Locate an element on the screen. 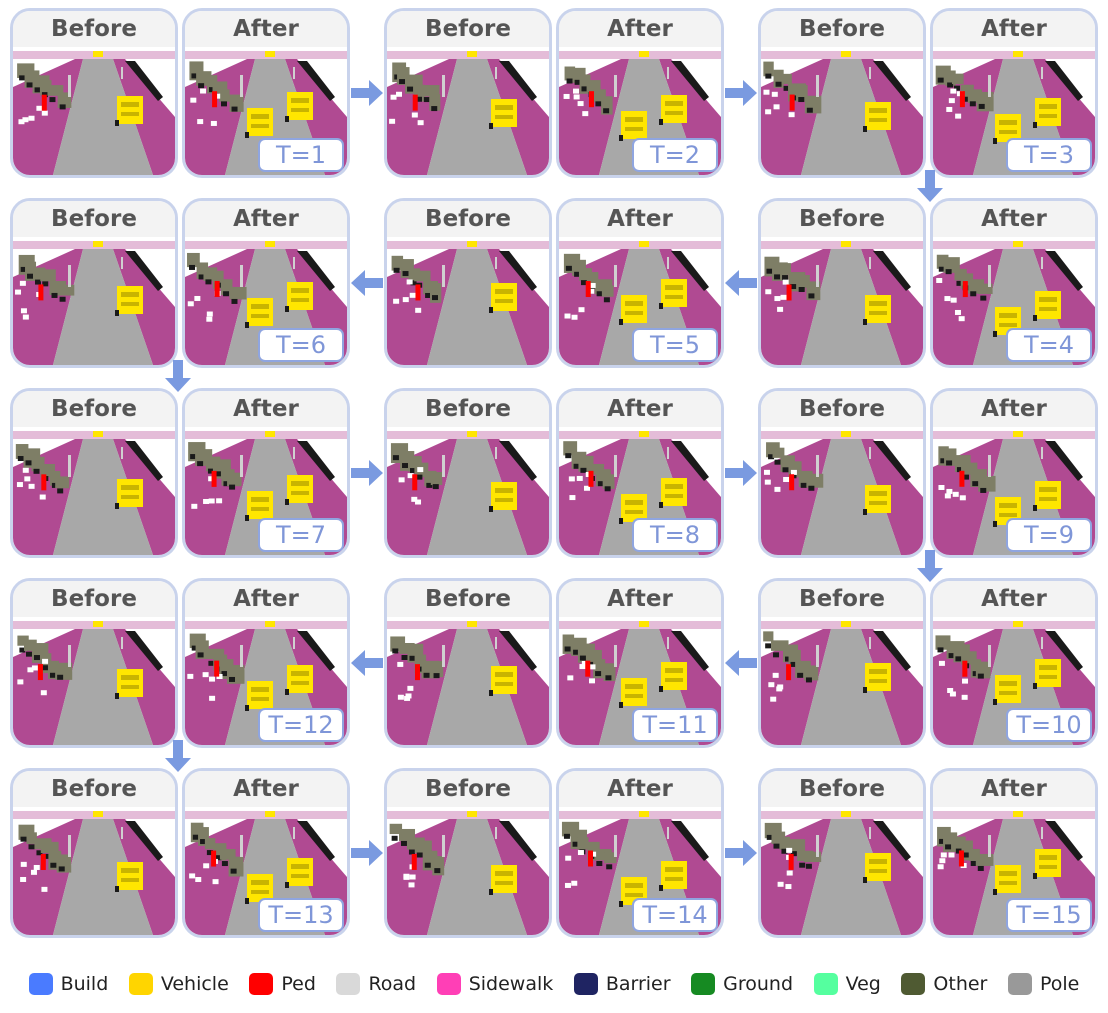  time-step-badge: T=10 is located at coordinates (1049, 725).